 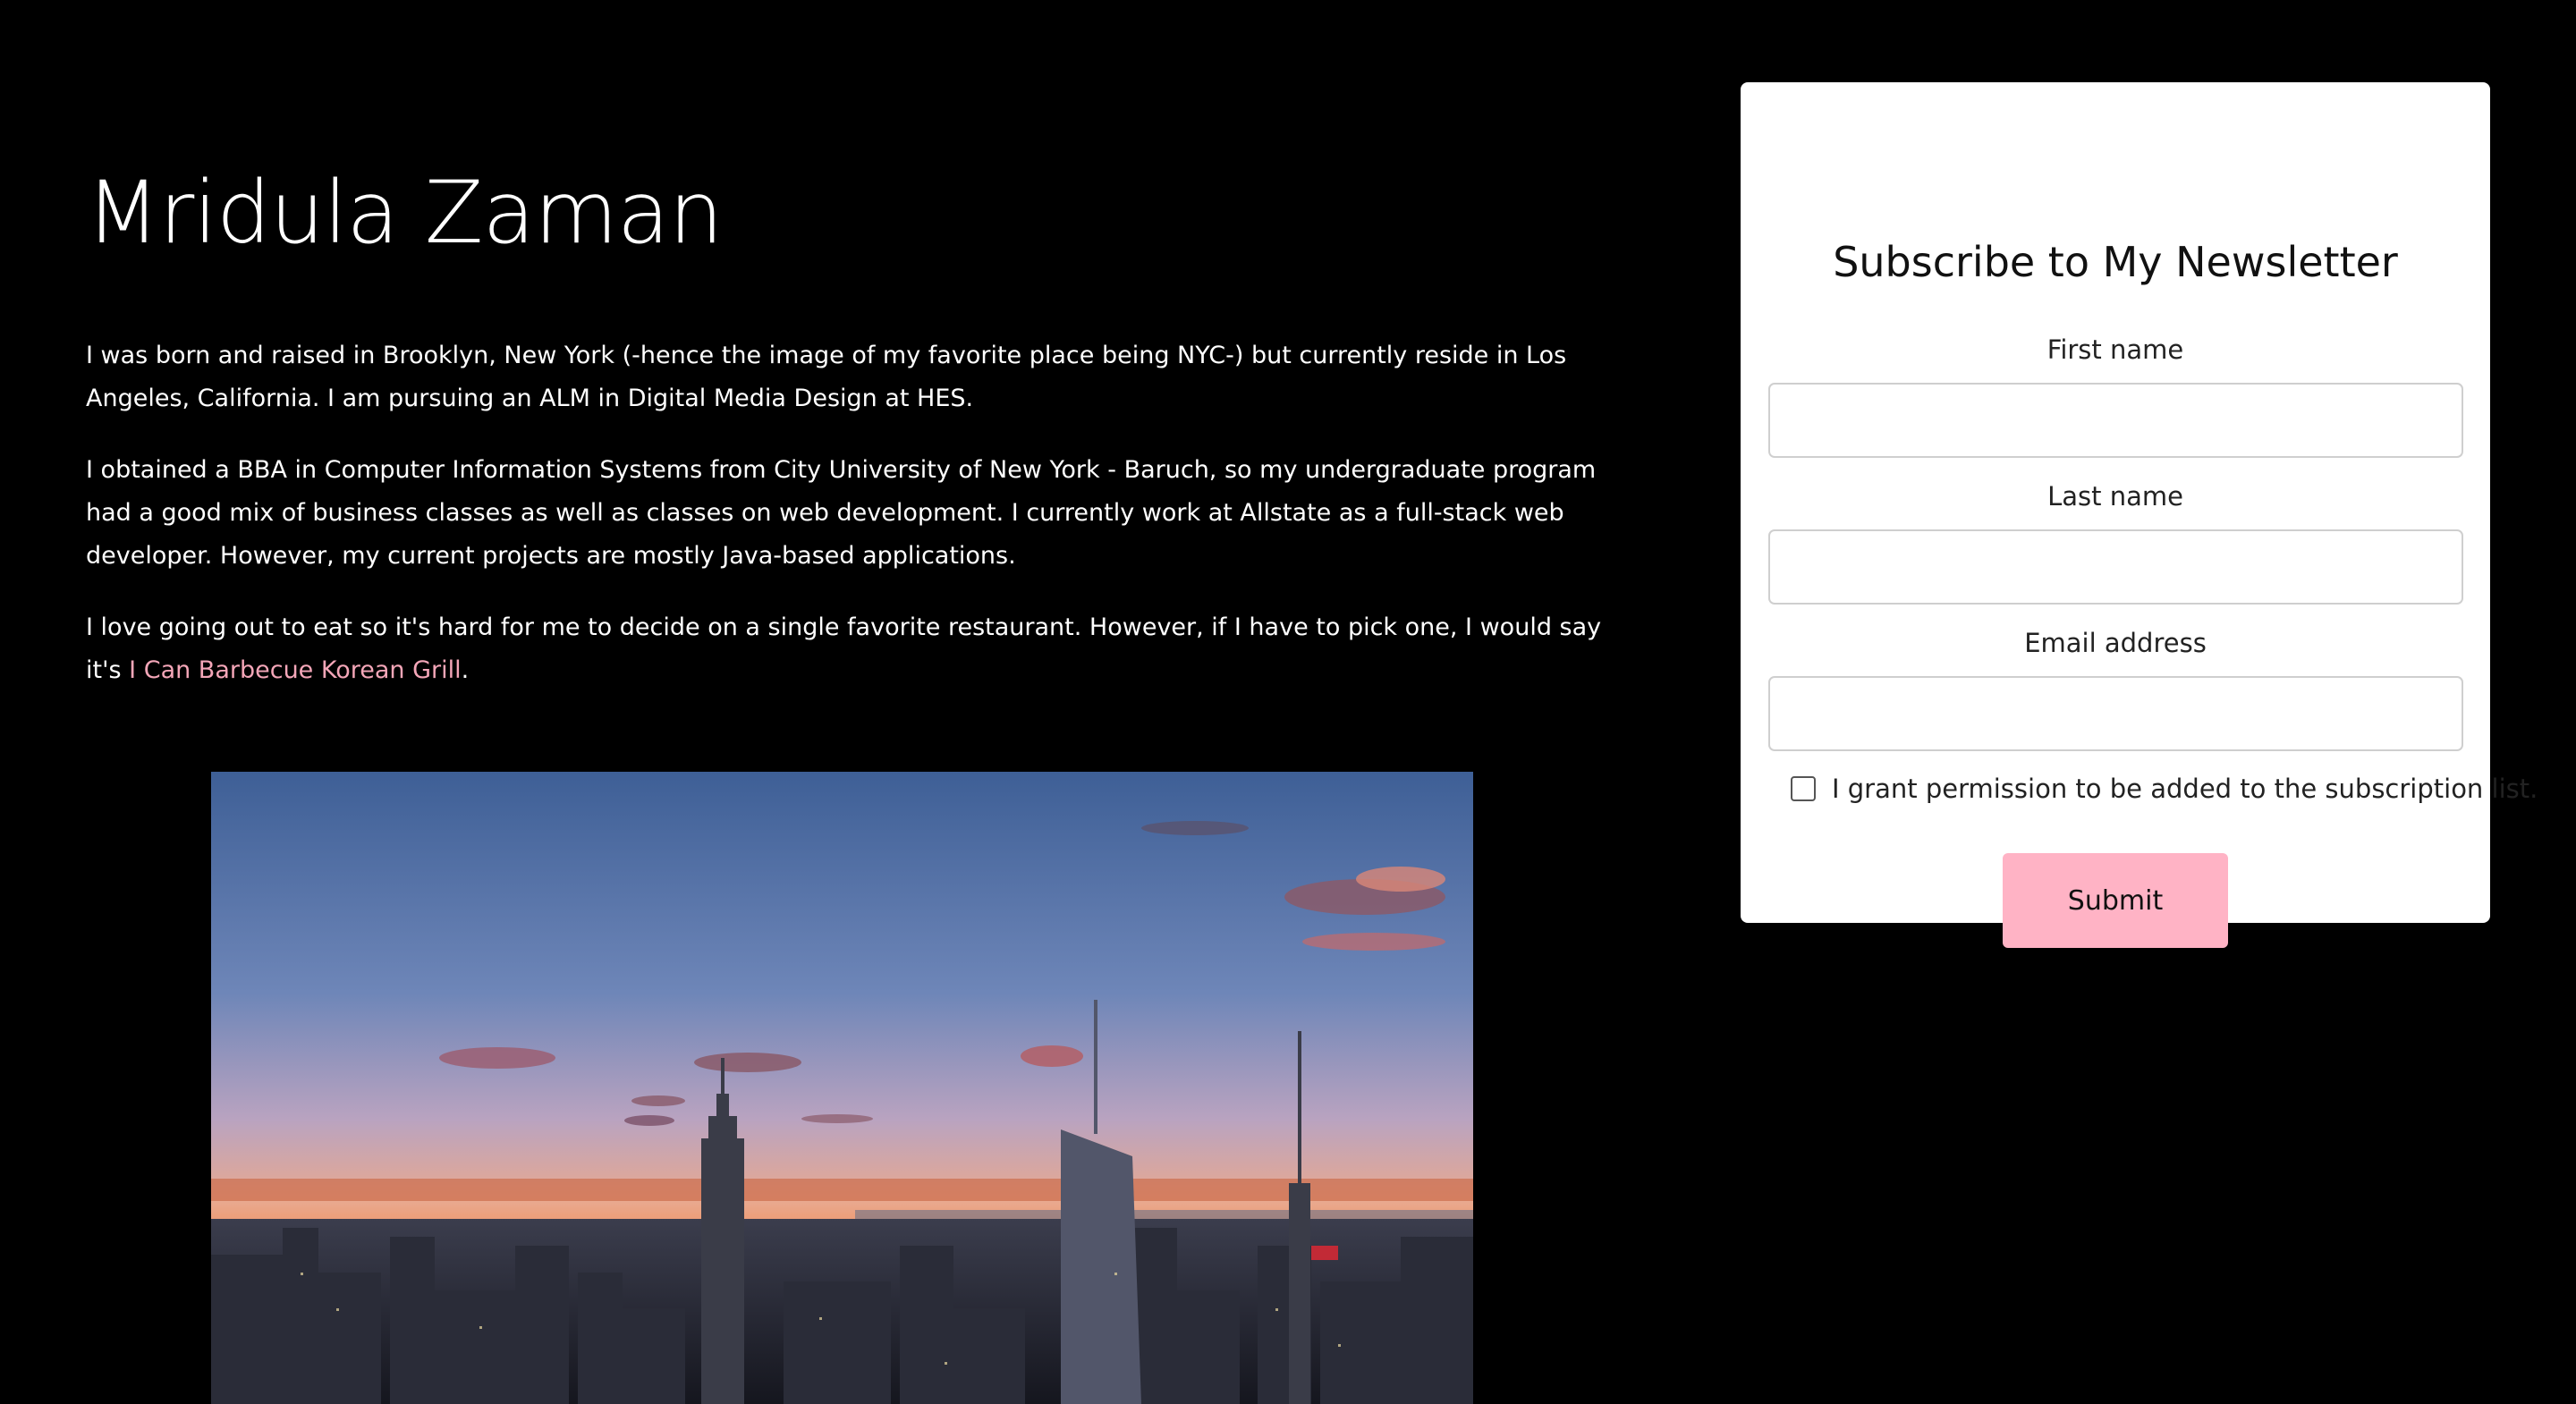 I want to click on permission-checkbox, so click(x=1803, y=789).